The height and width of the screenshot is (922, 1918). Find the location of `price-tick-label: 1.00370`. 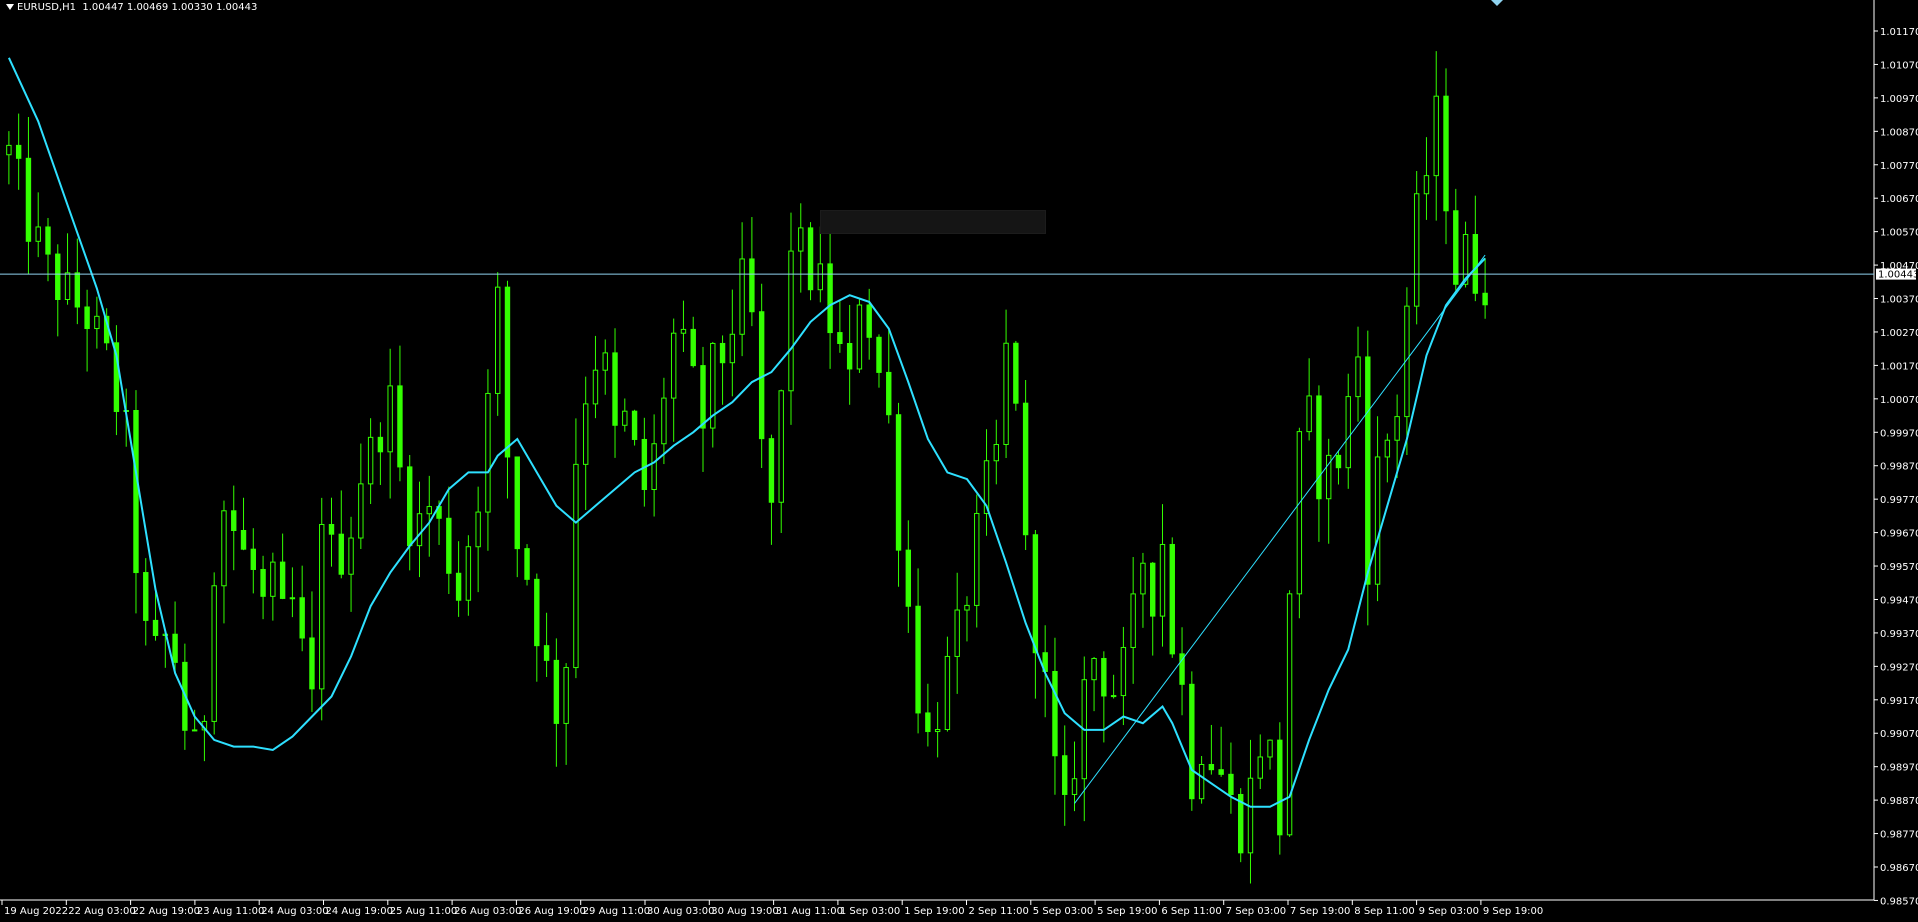

price-tick-label: 1.00370 is located at coordinates (1899, 300).